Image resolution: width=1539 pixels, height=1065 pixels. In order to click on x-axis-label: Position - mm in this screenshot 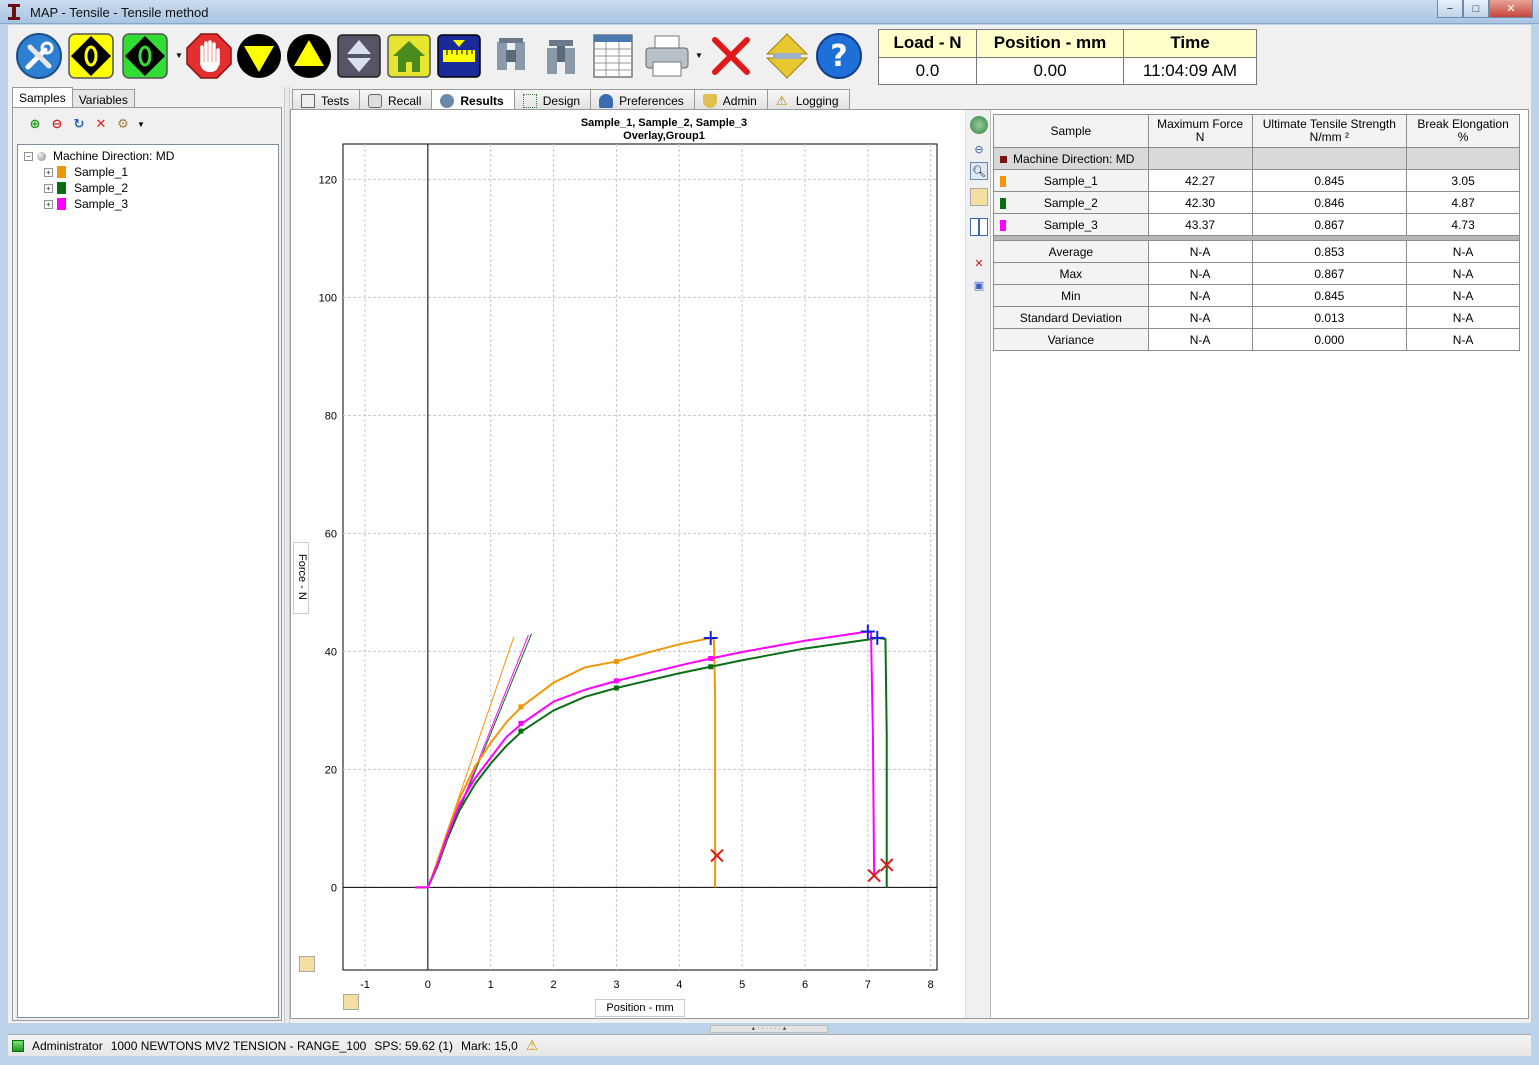, I will do `click(640, 1008)`.